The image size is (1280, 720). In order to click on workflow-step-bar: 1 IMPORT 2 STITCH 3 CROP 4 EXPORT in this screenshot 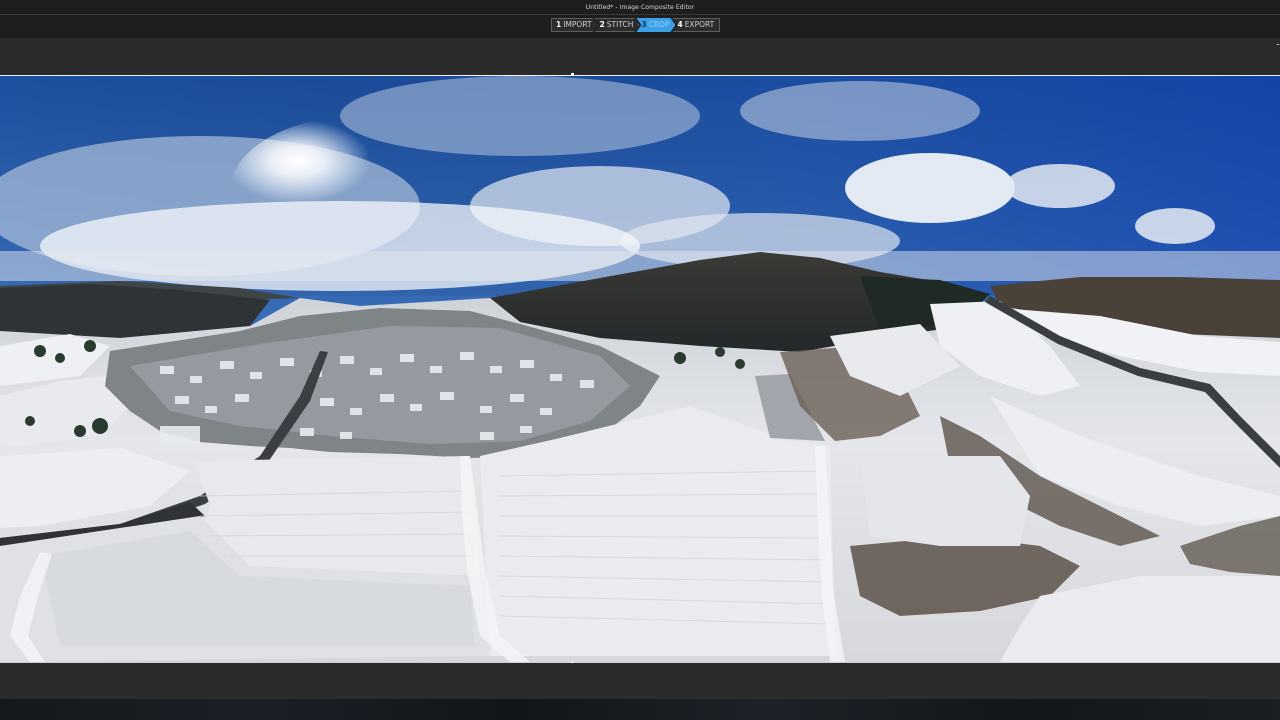, I will do `click(640, 26)`.